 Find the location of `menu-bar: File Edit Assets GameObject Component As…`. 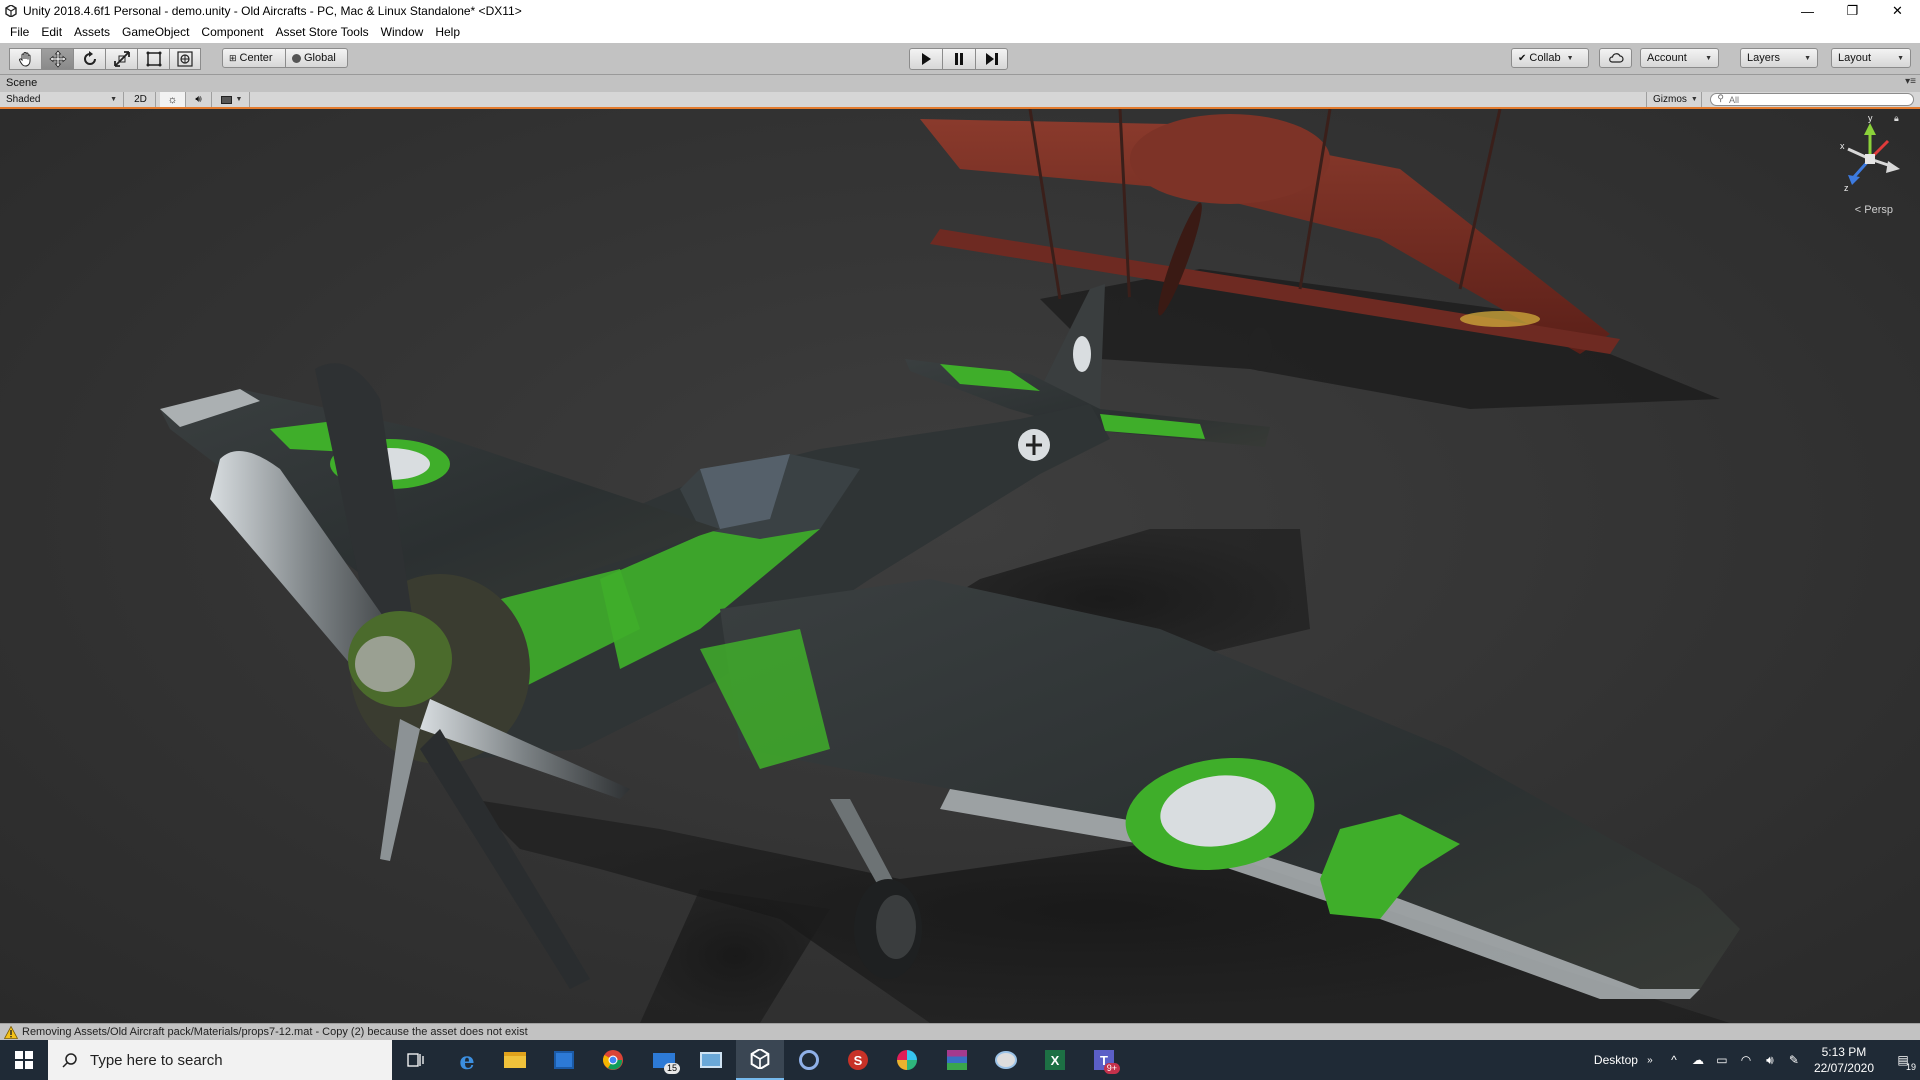

menu-bar: File Edit Assets GameObject Component As… is located at coordinates (960, 32).